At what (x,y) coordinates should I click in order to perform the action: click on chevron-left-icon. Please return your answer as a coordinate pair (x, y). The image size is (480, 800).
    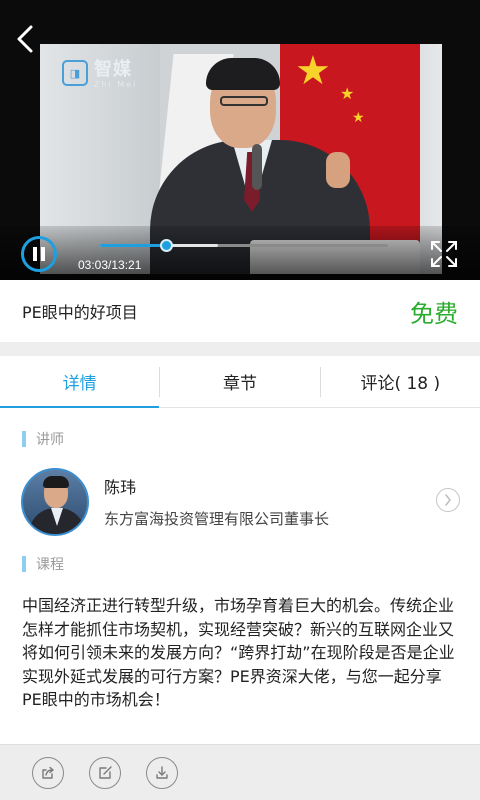
    Looking at the image, I should click on (25, 39).